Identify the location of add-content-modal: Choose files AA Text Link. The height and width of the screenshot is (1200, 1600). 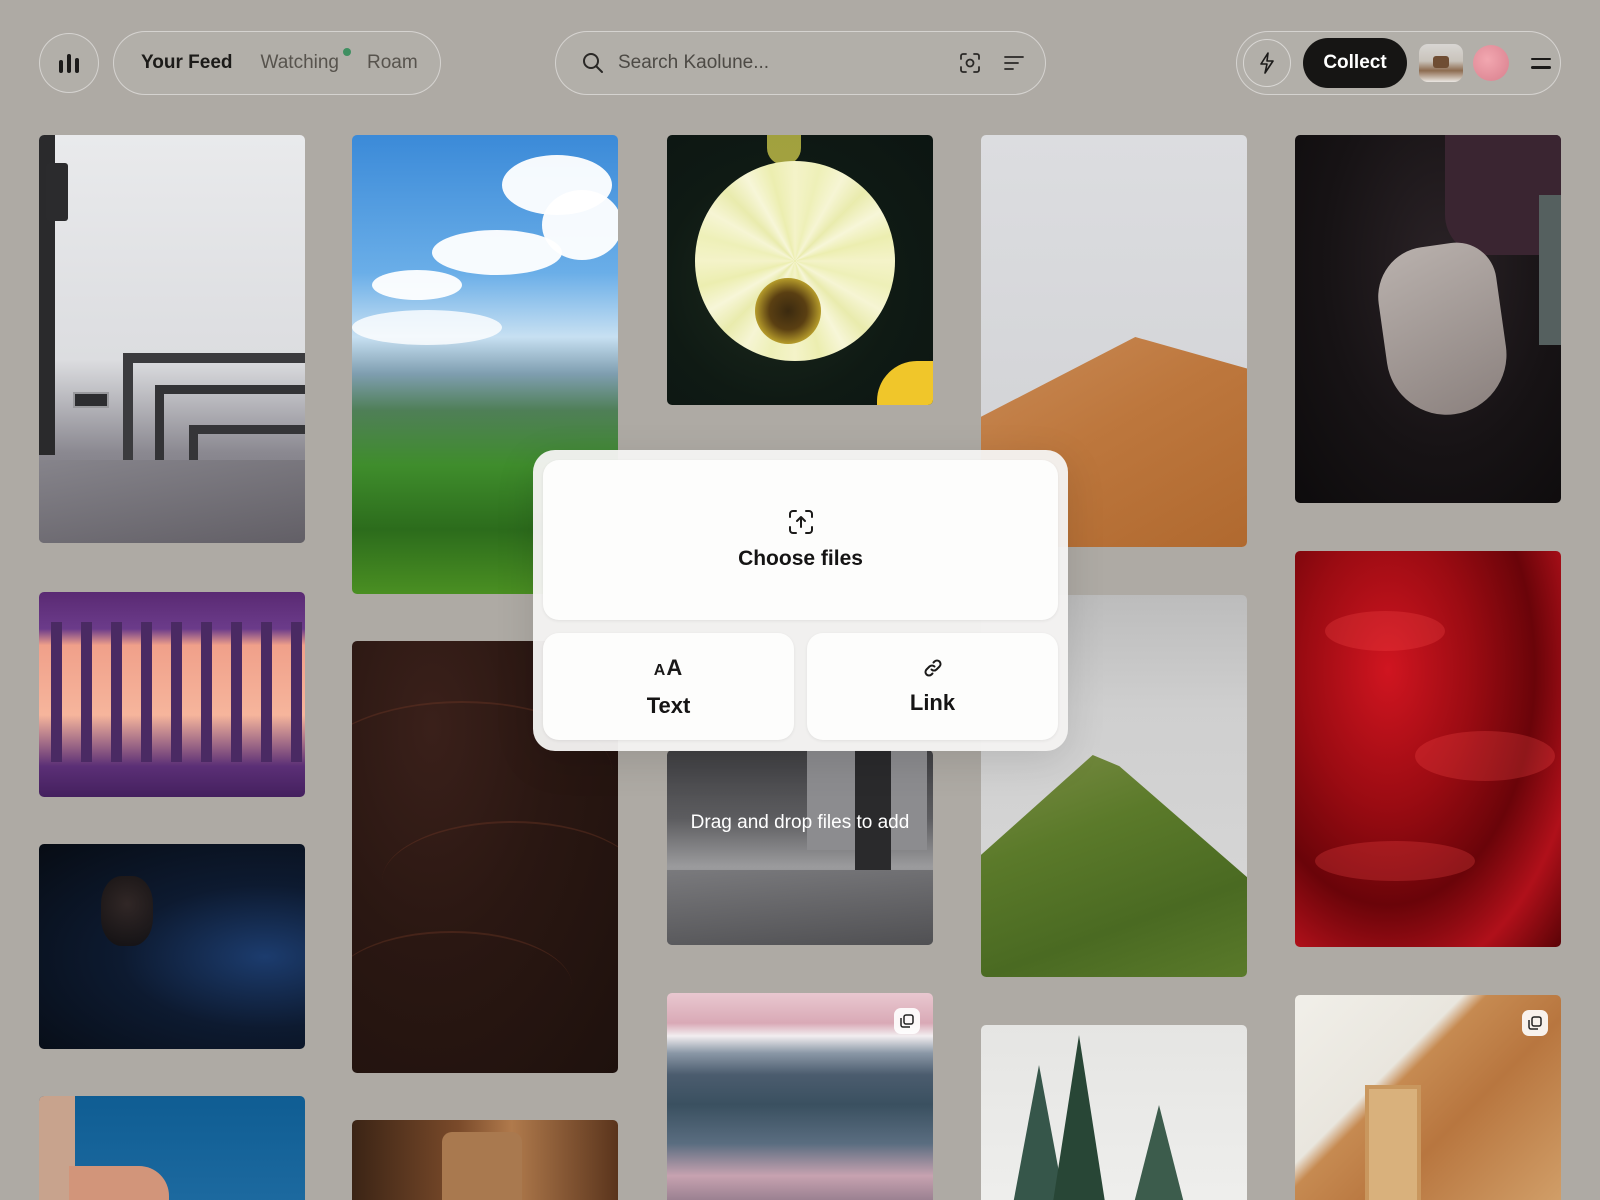
(800, 600).